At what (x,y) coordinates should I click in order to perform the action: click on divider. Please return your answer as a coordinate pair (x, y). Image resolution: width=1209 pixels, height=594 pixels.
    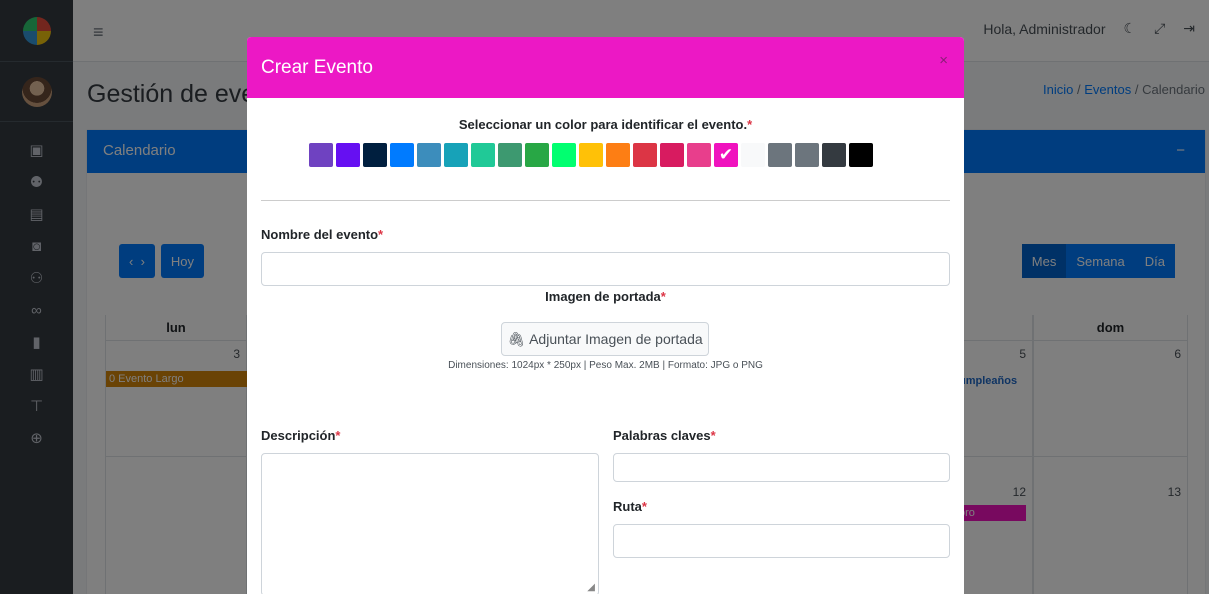
    Looking at the image, I should click on (605, 200).